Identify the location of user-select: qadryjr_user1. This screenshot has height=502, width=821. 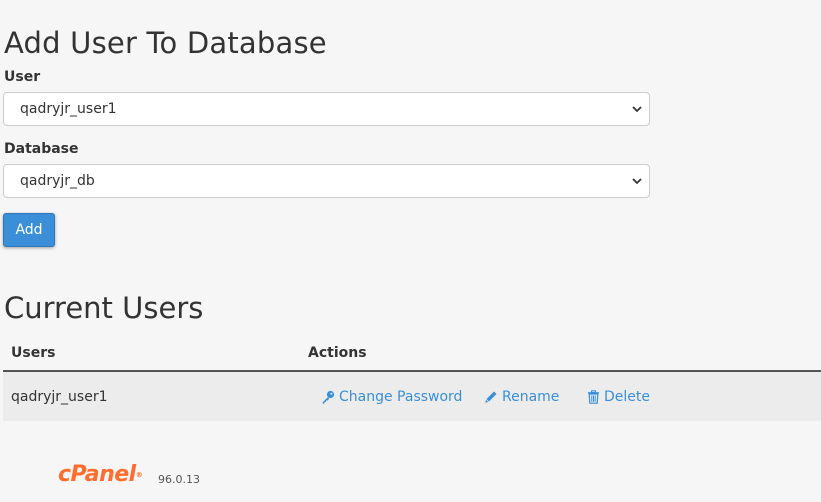
(326, 109).